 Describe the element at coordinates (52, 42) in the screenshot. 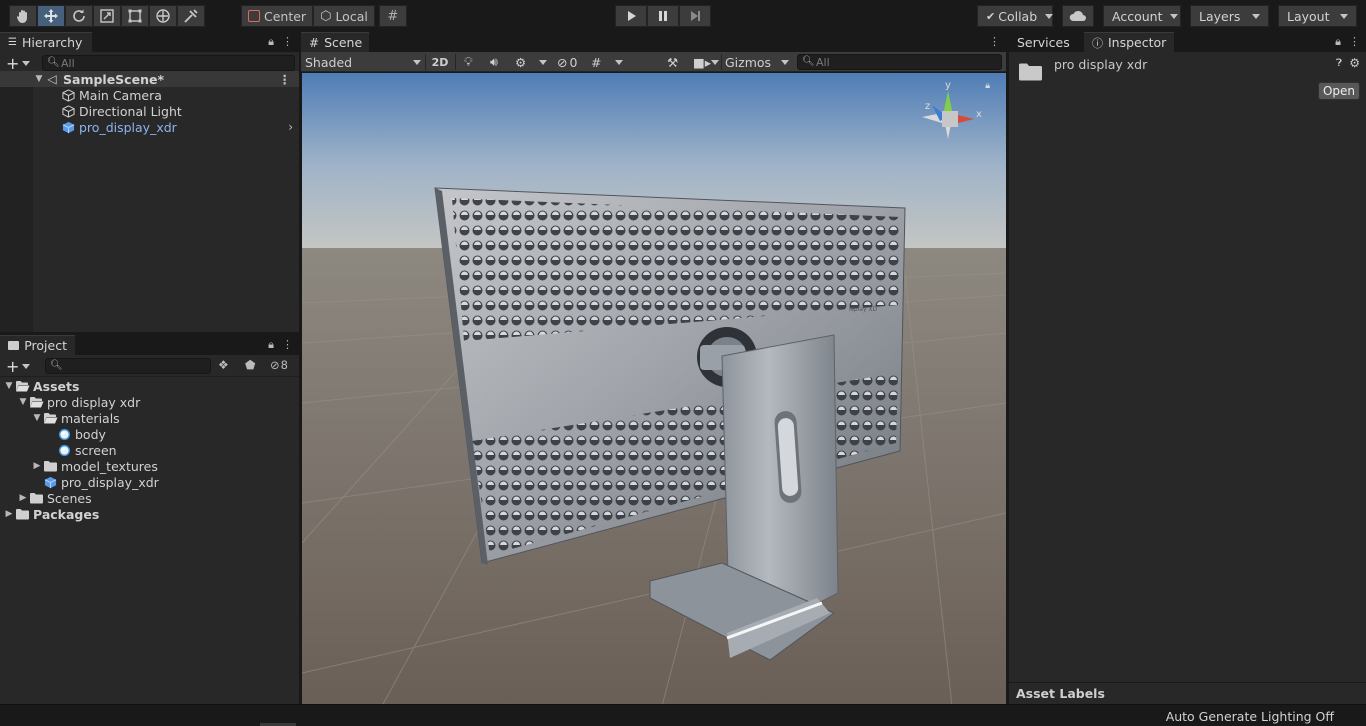

I see `hierarchy-tab-label: Hierarchy` at that location.